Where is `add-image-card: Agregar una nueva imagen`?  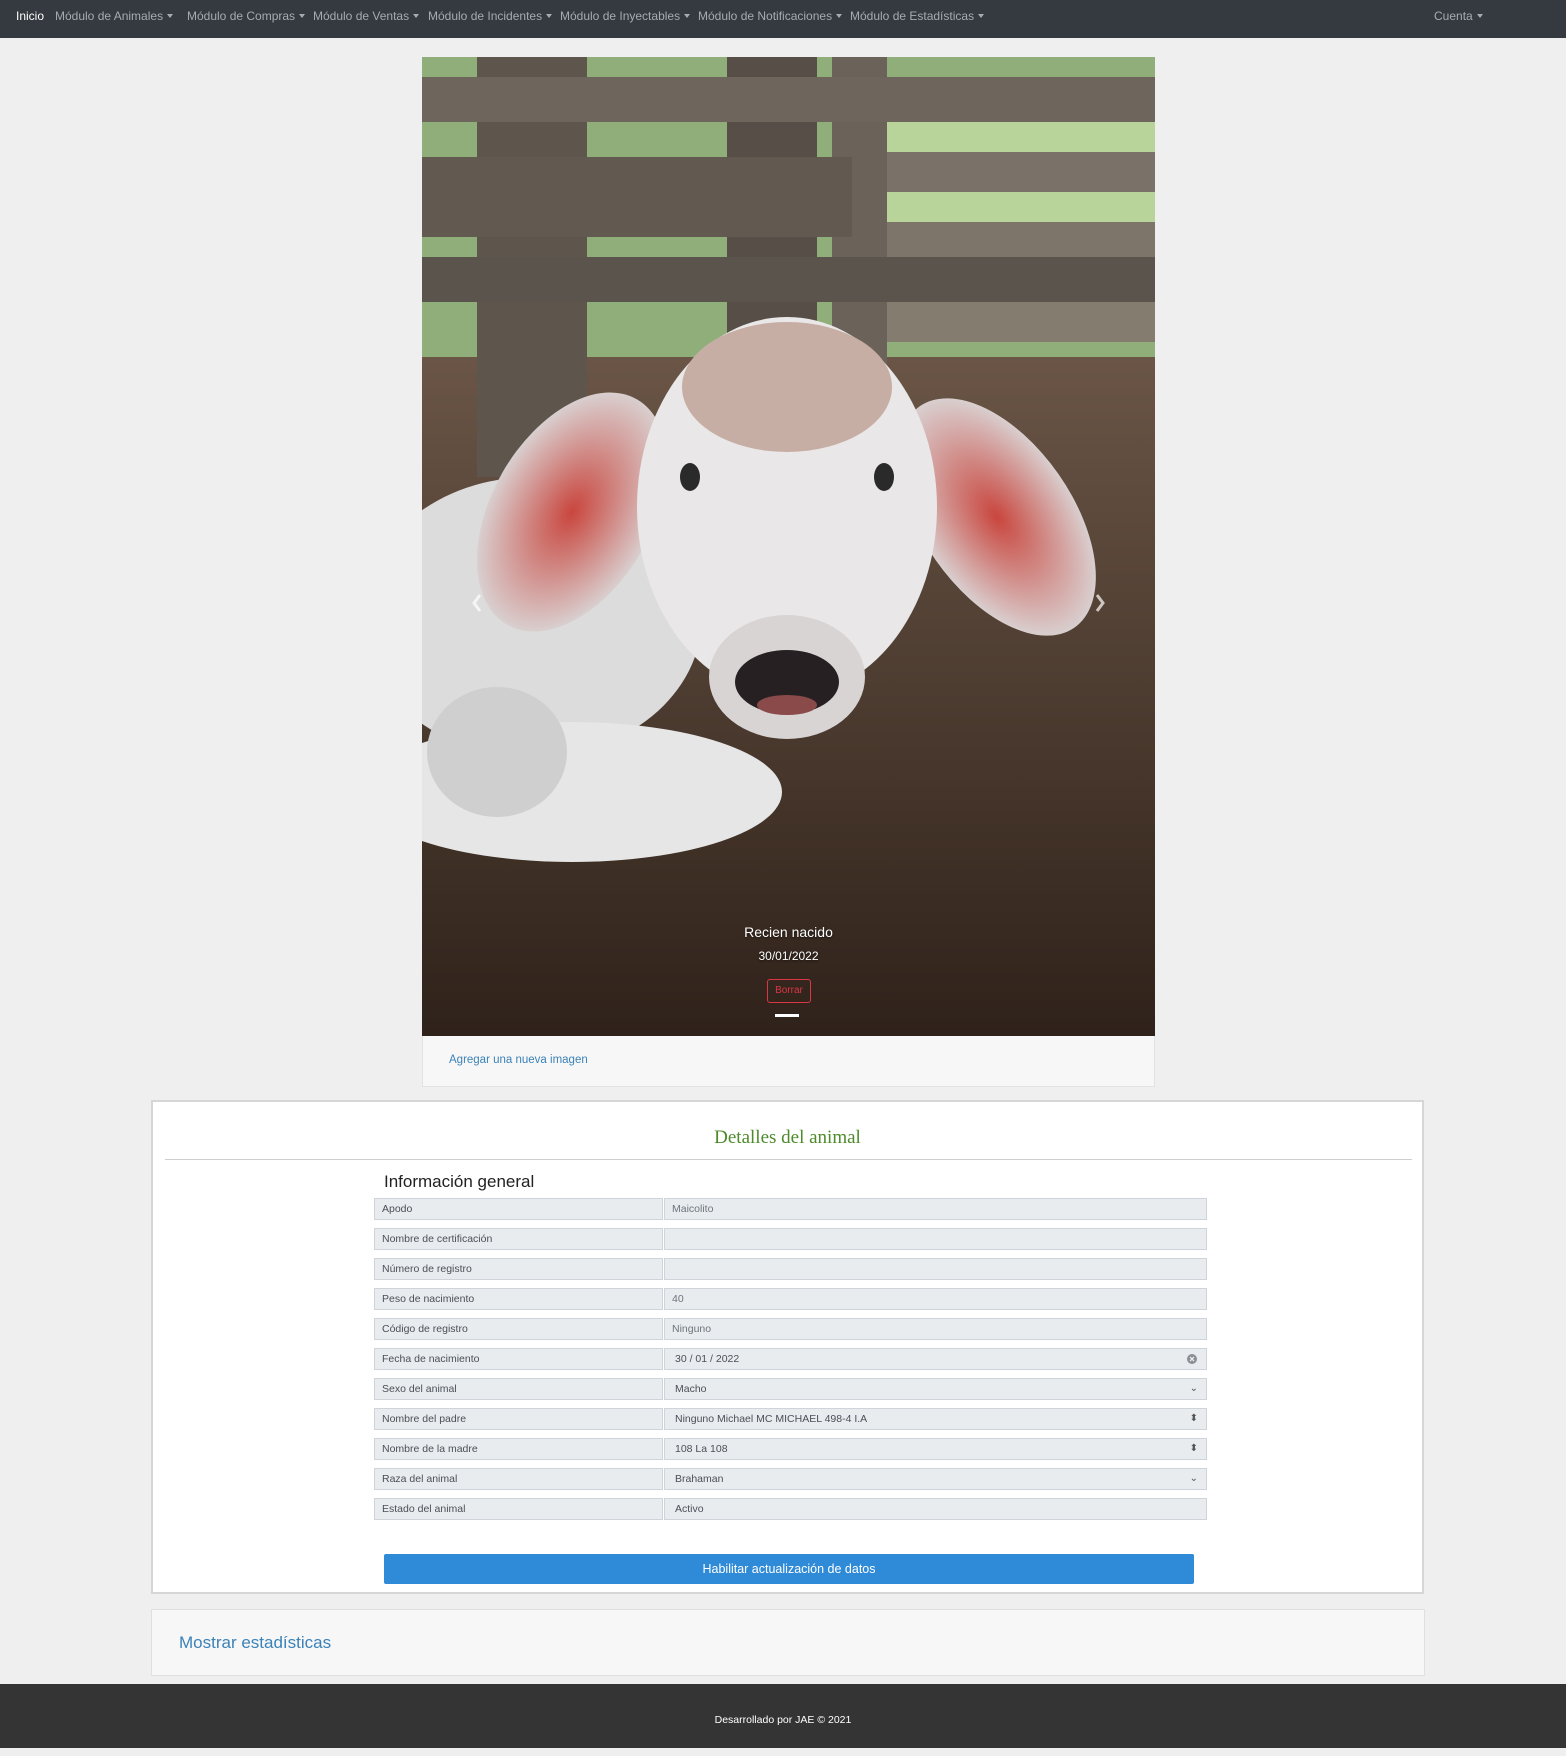
add-image-card: Agregar una nueva imagen is located at coordinates (788, 1061).